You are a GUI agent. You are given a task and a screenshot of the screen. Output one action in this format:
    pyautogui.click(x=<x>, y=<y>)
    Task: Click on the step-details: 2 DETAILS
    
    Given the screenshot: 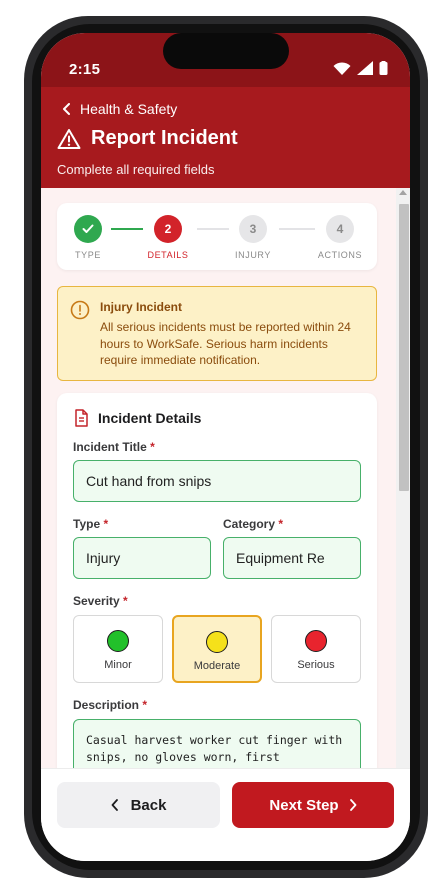 What is the action you would take?
    pyautogui.click(x=168, y=237)
    